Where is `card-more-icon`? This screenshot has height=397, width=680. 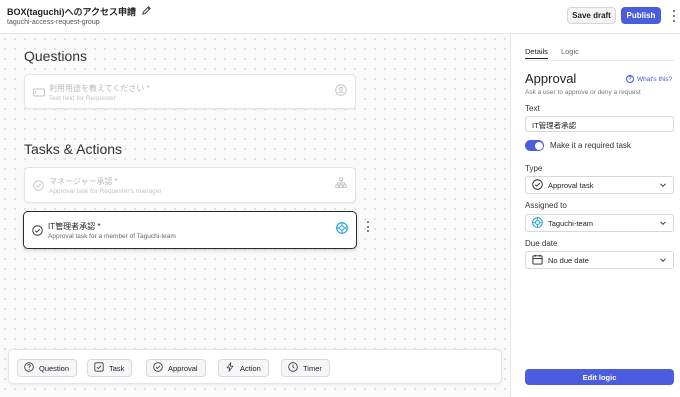 card-more-icon is located at coordinates (368, 226).